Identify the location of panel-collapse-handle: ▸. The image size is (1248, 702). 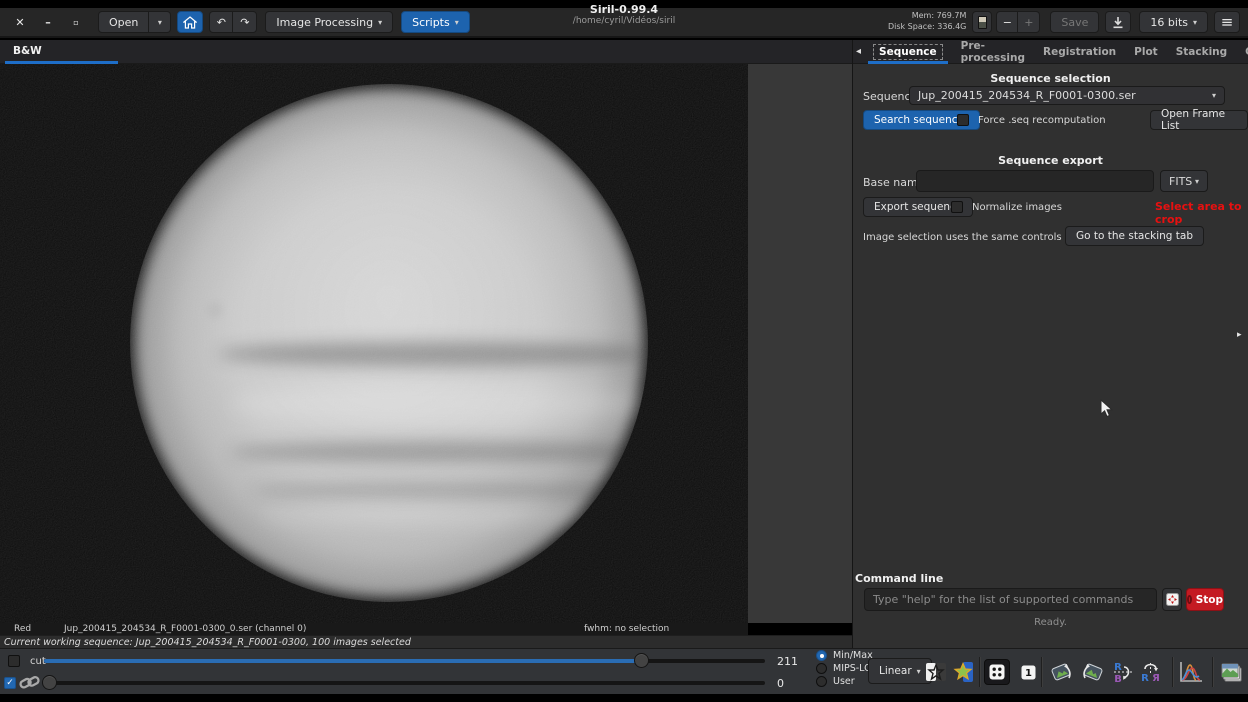
(1239, 335).